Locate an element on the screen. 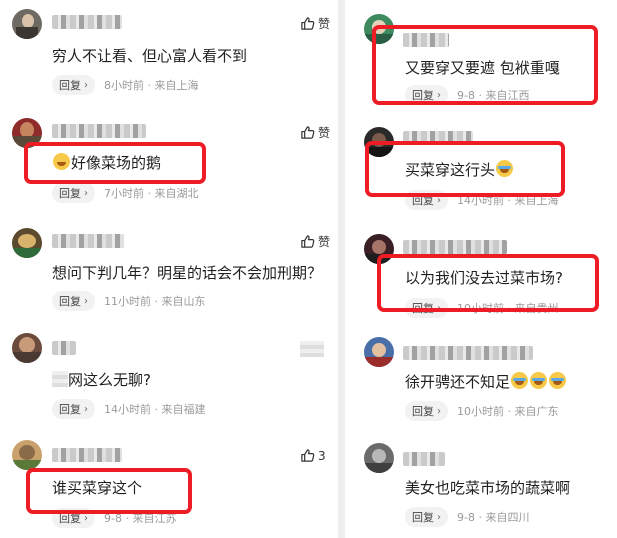  comment-location: 来自江西 is located at coordinates (507, 95).